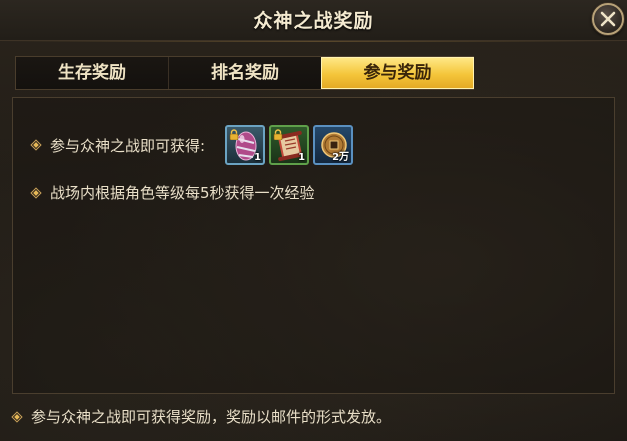 This screenshot has height=441, width=627. What do you see at coordinates (397, 73) in the screenshot?
I see `tab-participation-reward: 参与奖励` at bounding box center [397, 73].